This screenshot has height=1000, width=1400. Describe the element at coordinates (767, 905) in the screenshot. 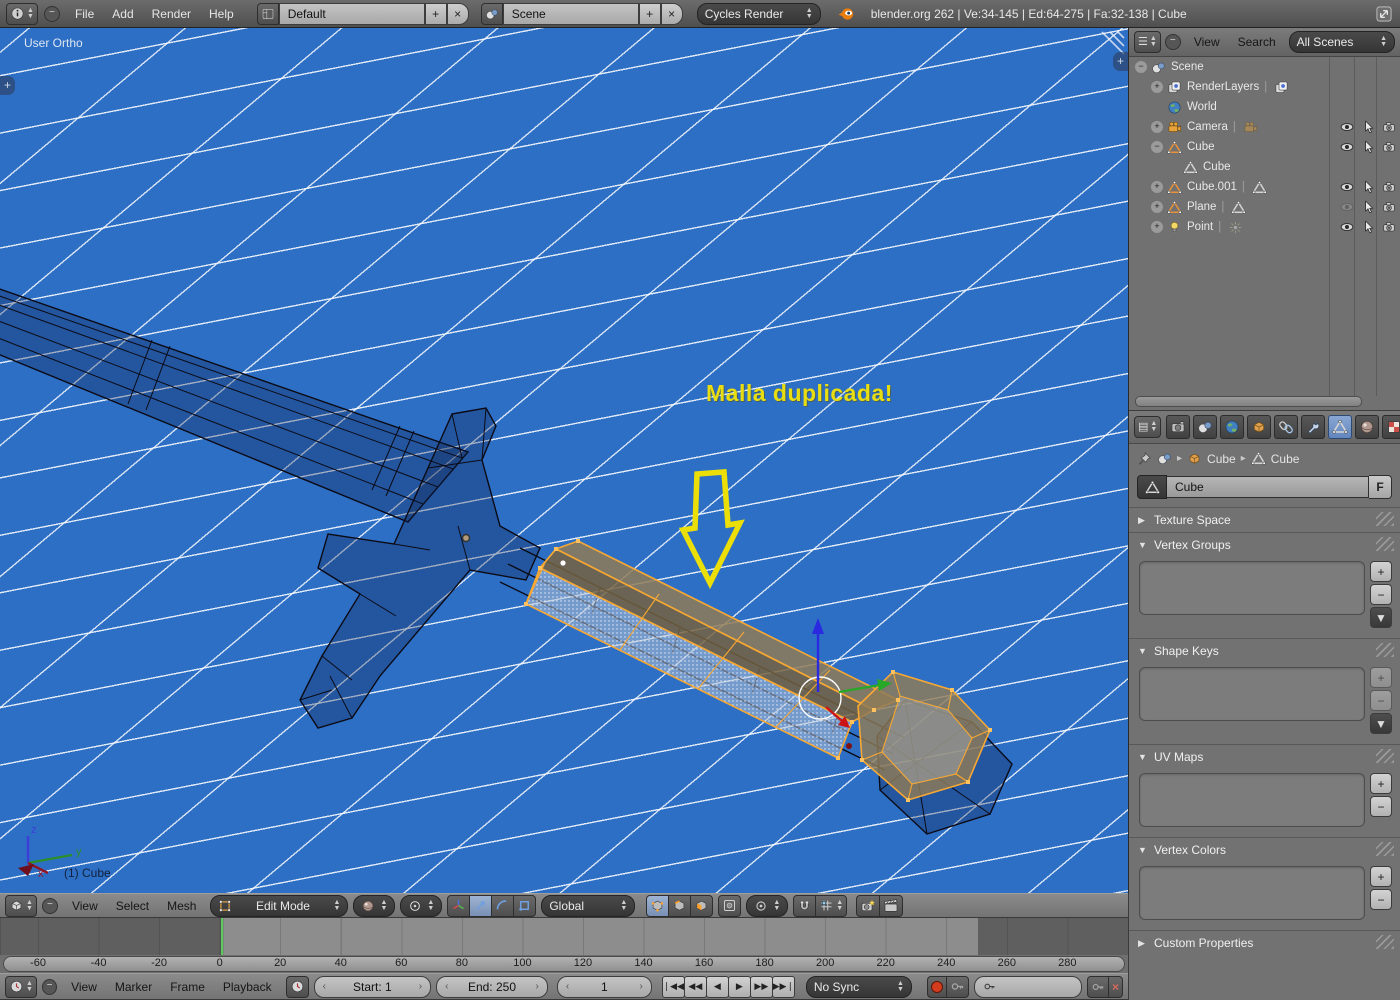

I see `proportional-editing-select: ▲ ▼` at that location.